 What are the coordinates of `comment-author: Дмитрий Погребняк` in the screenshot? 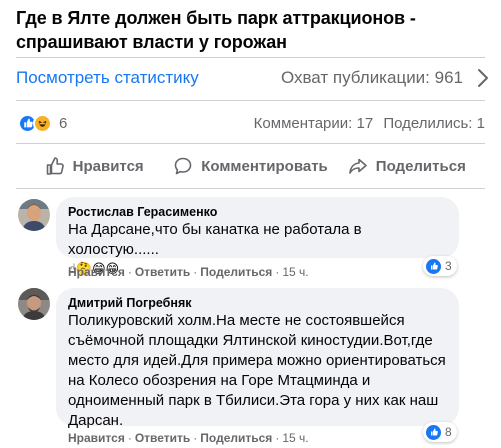 It's located at (257, 303).